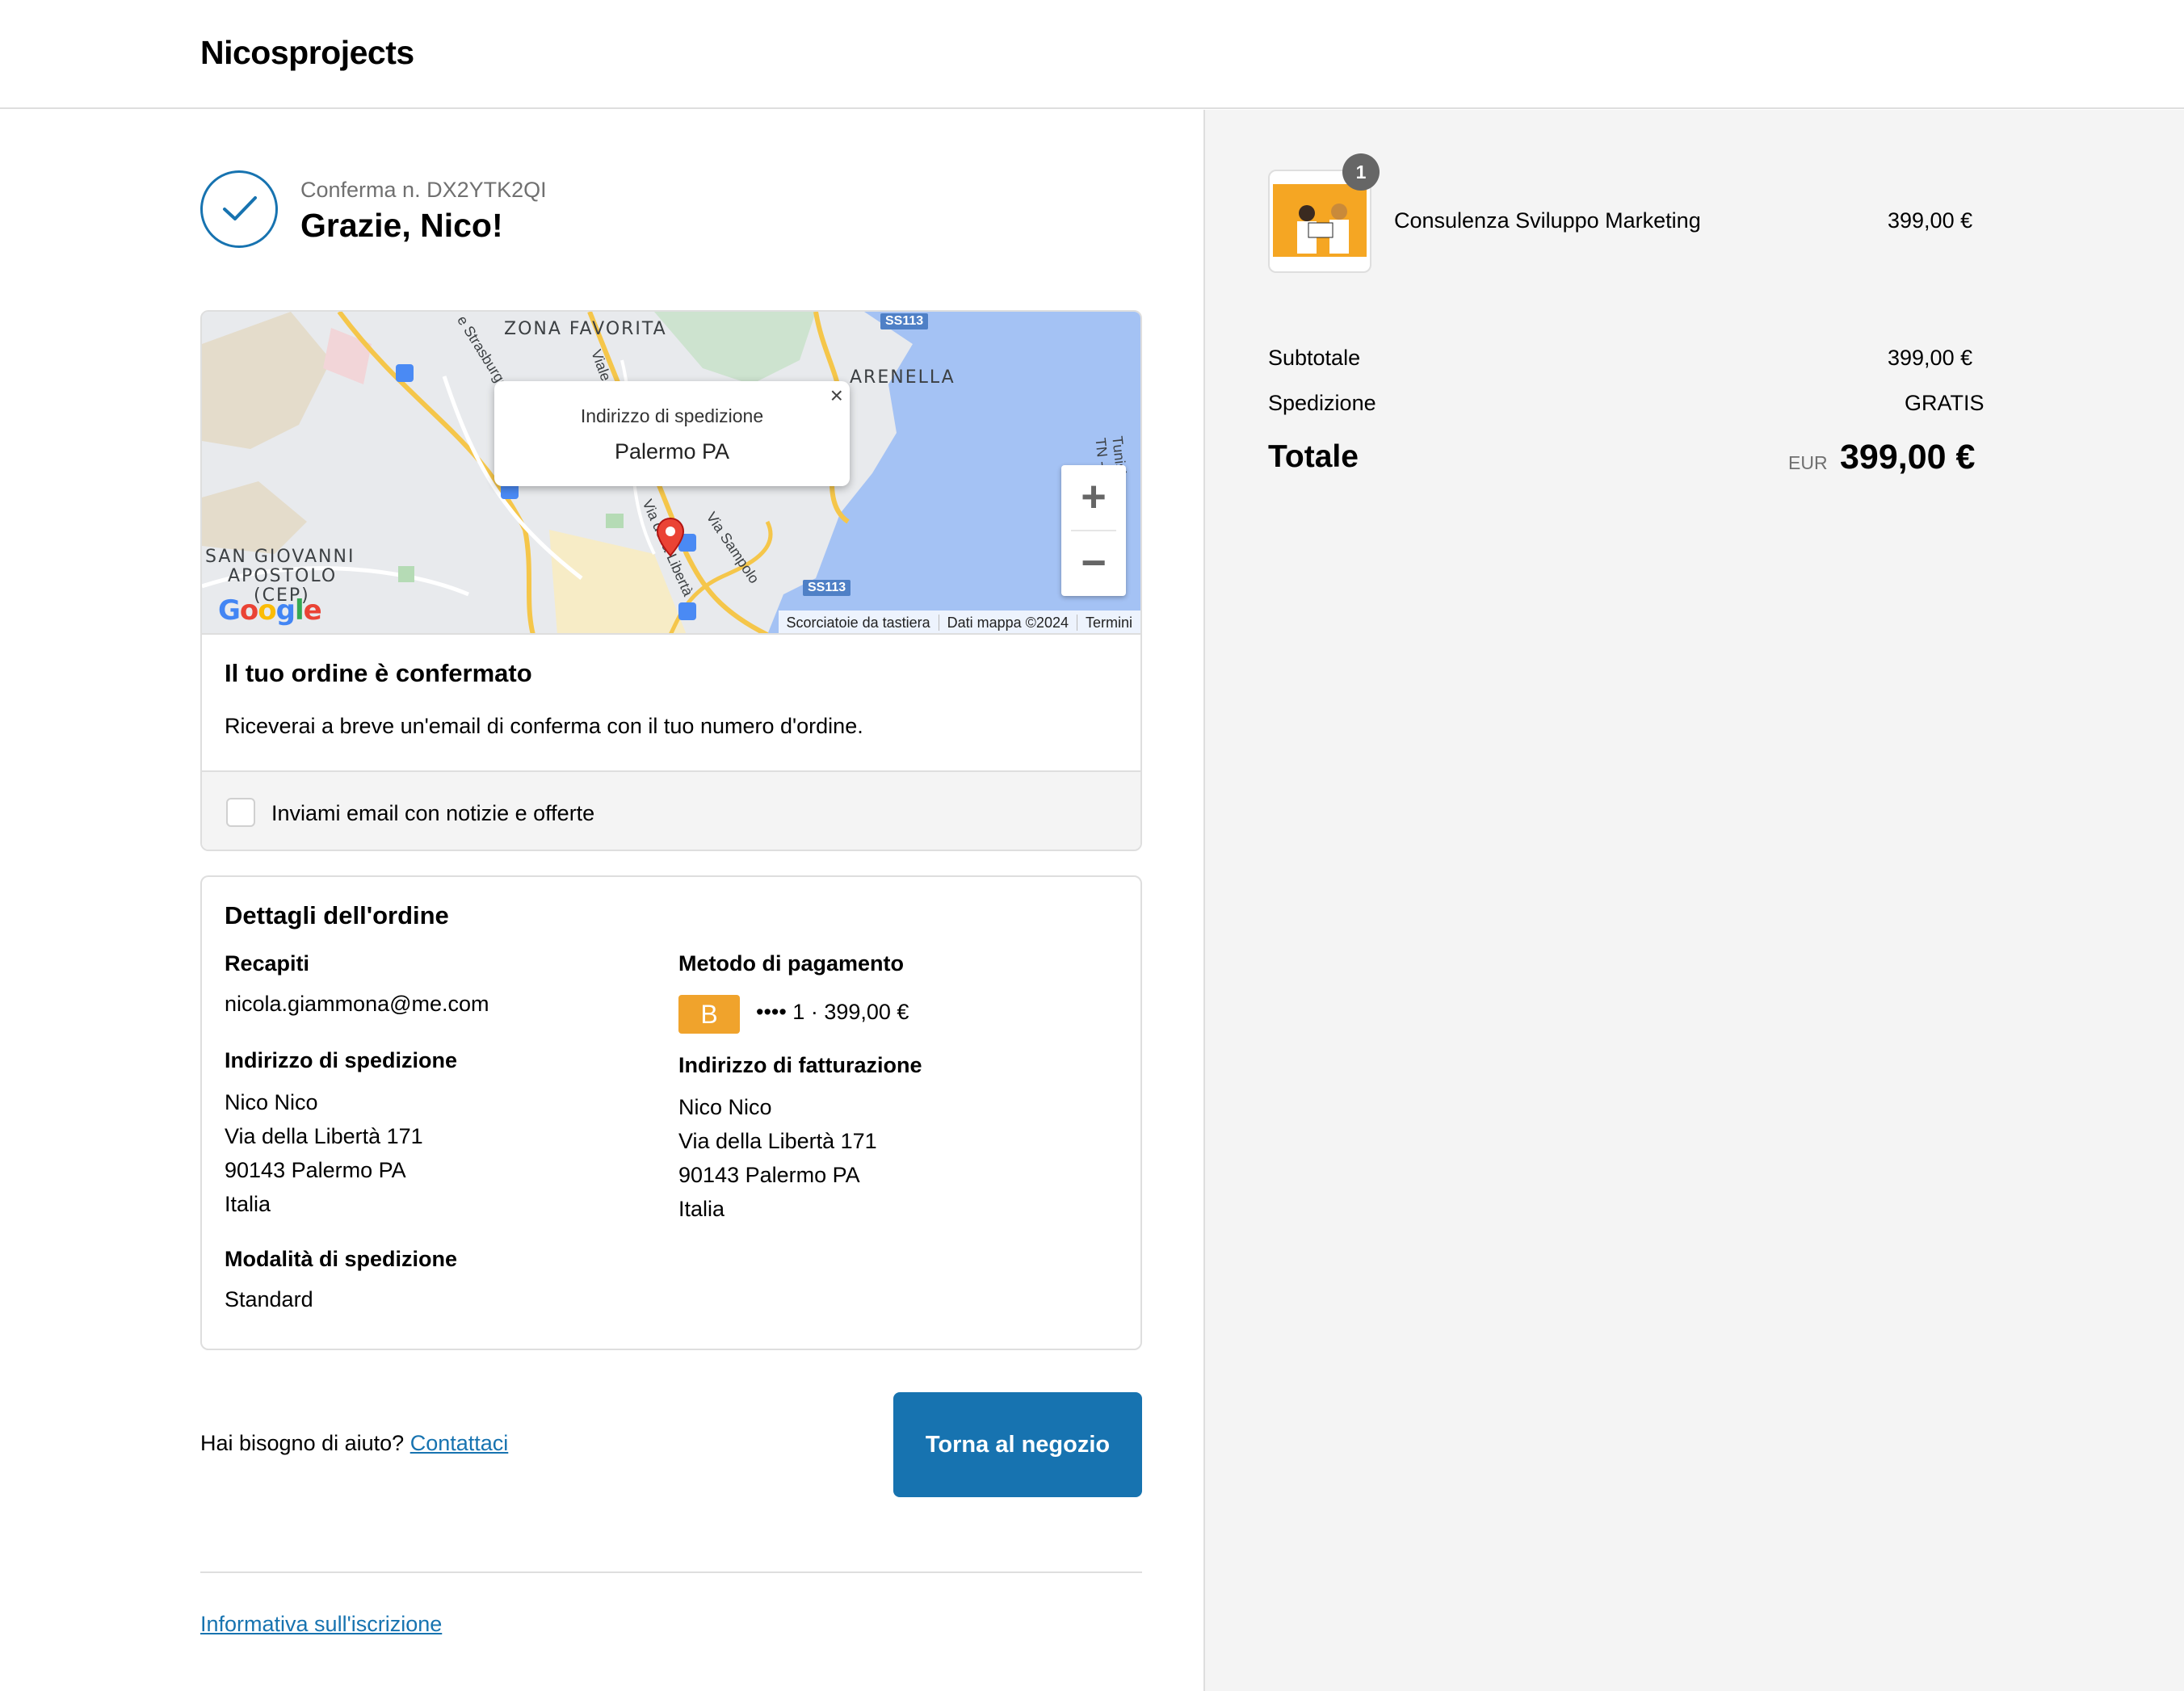 The height and width of the screenshot is (1691, 2184). I want to click on zoom-out-button: −, so click(1093, 563).